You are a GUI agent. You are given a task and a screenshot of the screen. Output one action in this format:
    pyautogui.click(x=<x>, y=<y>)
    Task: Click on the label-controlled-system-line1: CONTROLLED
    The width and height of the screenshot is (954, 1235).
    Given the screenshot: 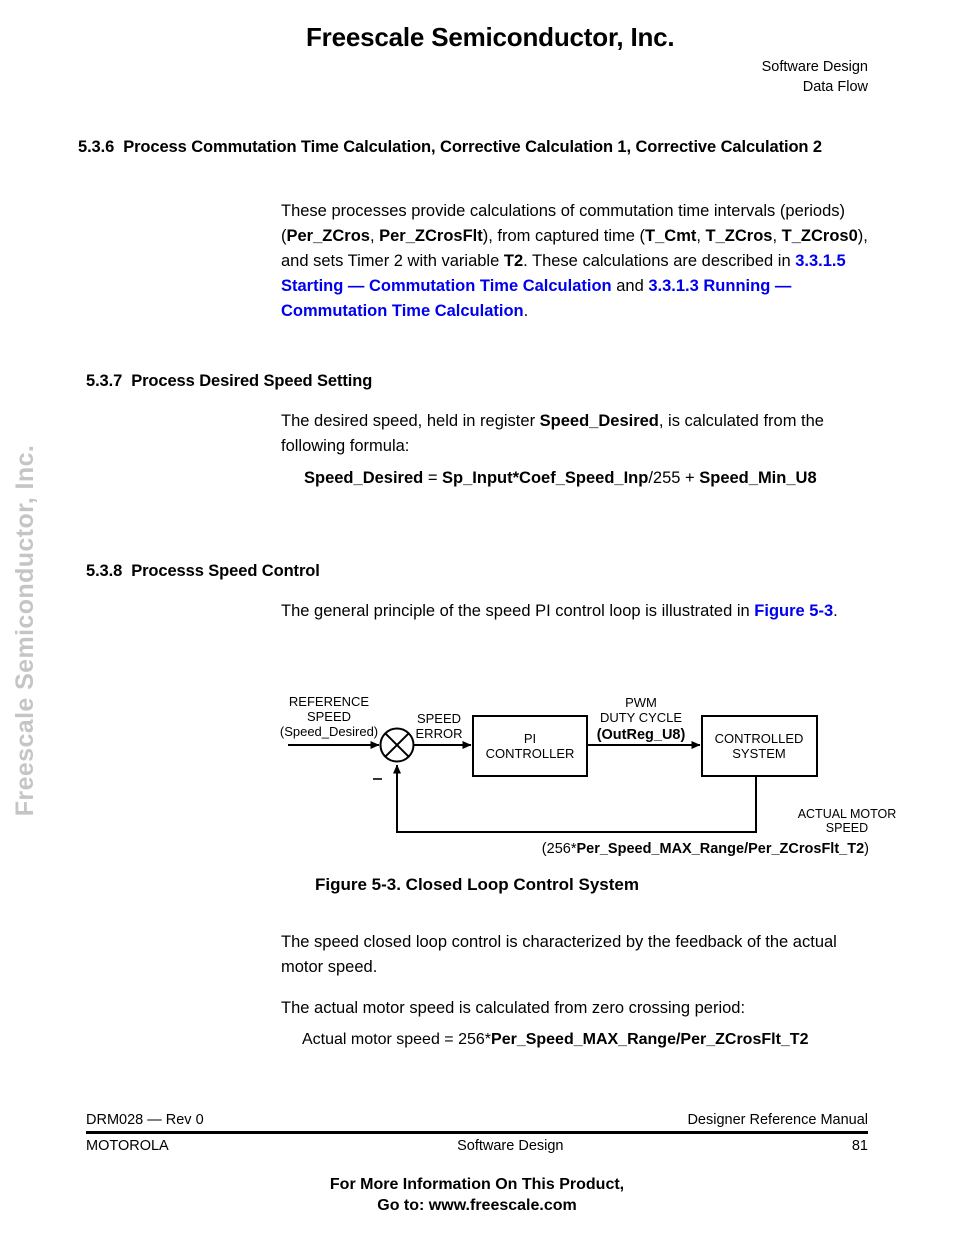 What is the action you would take?
    pyautogui.click(x=759, y=738)
    